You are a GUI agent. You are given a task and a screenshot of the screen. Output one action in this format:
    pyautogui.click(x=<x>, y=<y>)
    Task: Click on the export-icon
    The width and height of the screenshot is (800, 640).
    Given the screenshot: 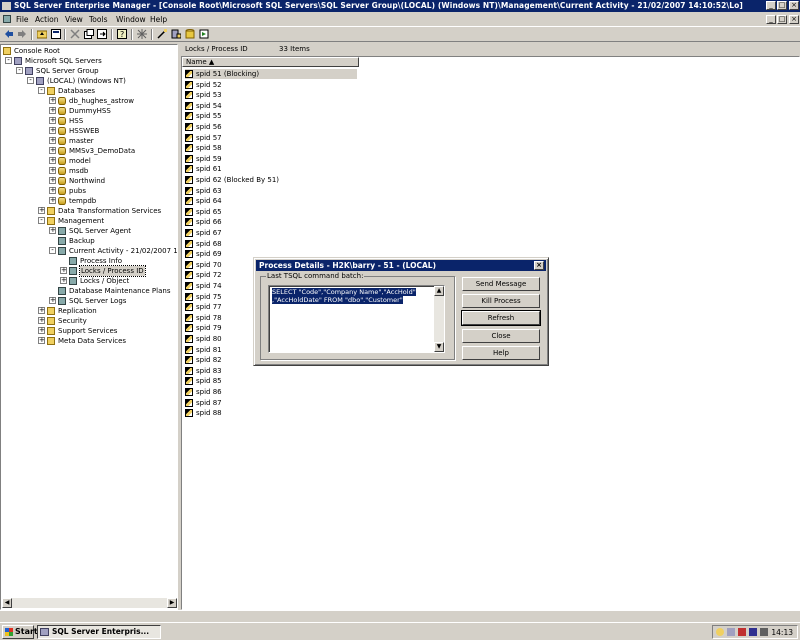 What is the action you would take?
    pyautogui.click(x=102, y=34)
    